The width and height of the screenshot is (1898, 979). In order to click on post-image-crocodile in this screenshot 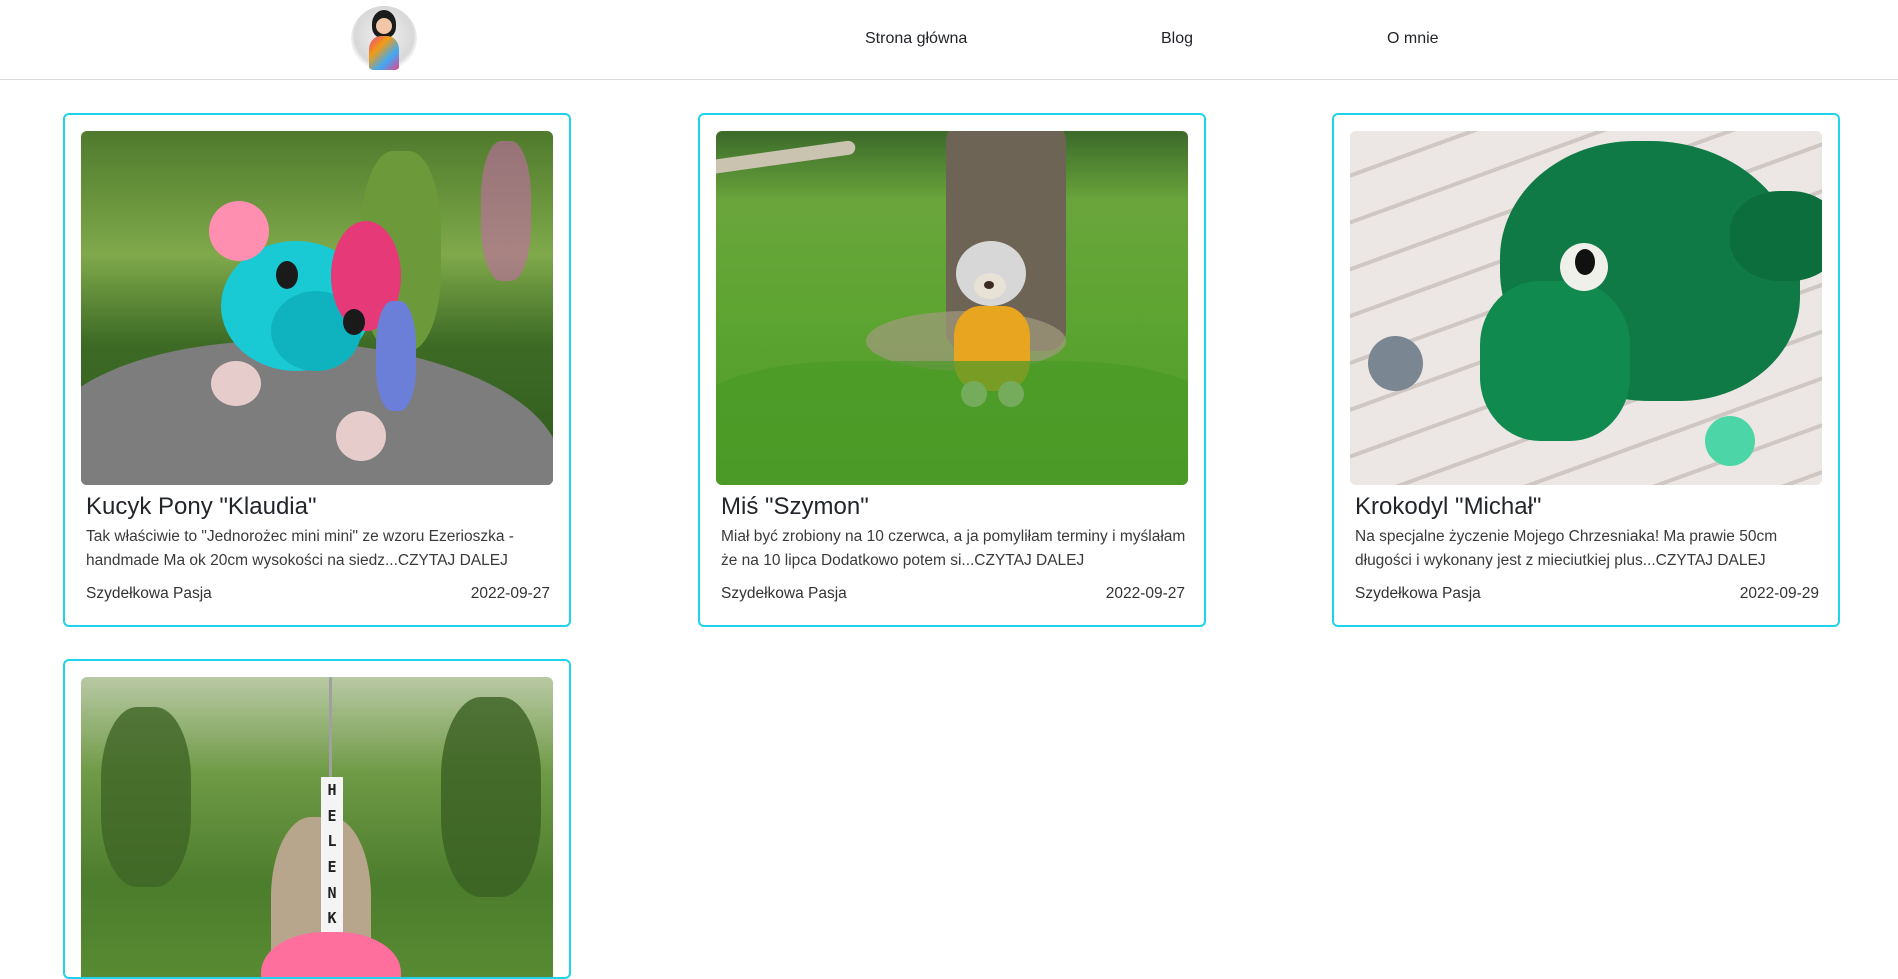, I will do `click(1586, 308)`.